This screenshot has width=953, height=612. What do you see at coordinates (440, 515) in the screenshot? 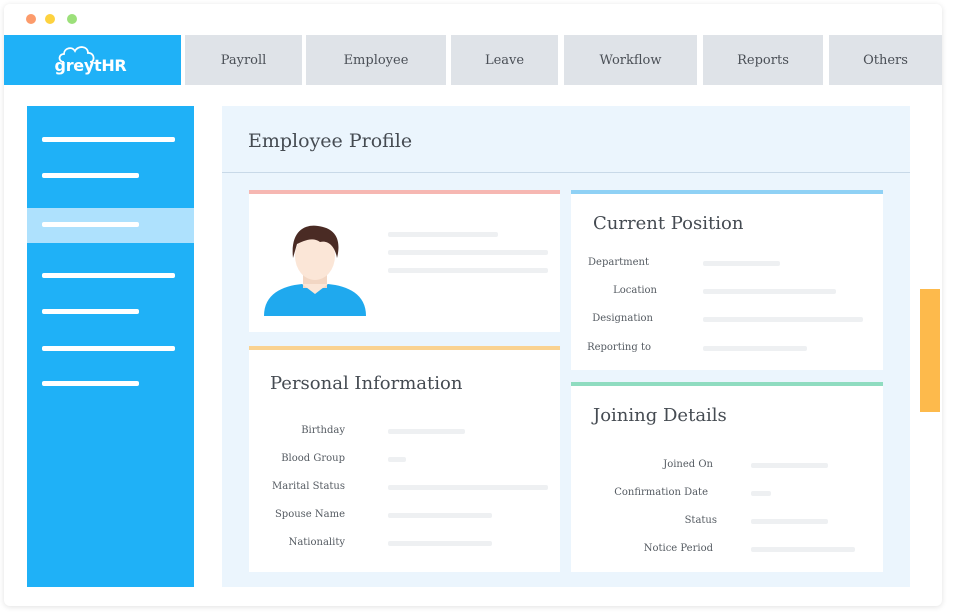
I see `field-value-spouse-name` at bounding box center [440, 515].